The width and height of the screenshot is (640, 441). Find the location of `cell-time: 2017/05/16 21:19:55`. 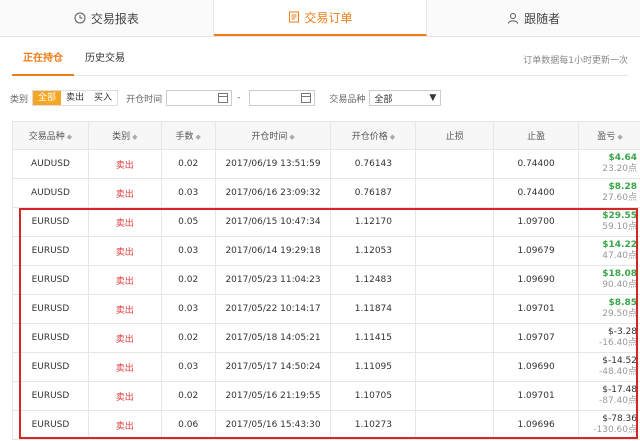

cell-time: 2017/05/16 21:19:55 is located at coordinates (273, 396).